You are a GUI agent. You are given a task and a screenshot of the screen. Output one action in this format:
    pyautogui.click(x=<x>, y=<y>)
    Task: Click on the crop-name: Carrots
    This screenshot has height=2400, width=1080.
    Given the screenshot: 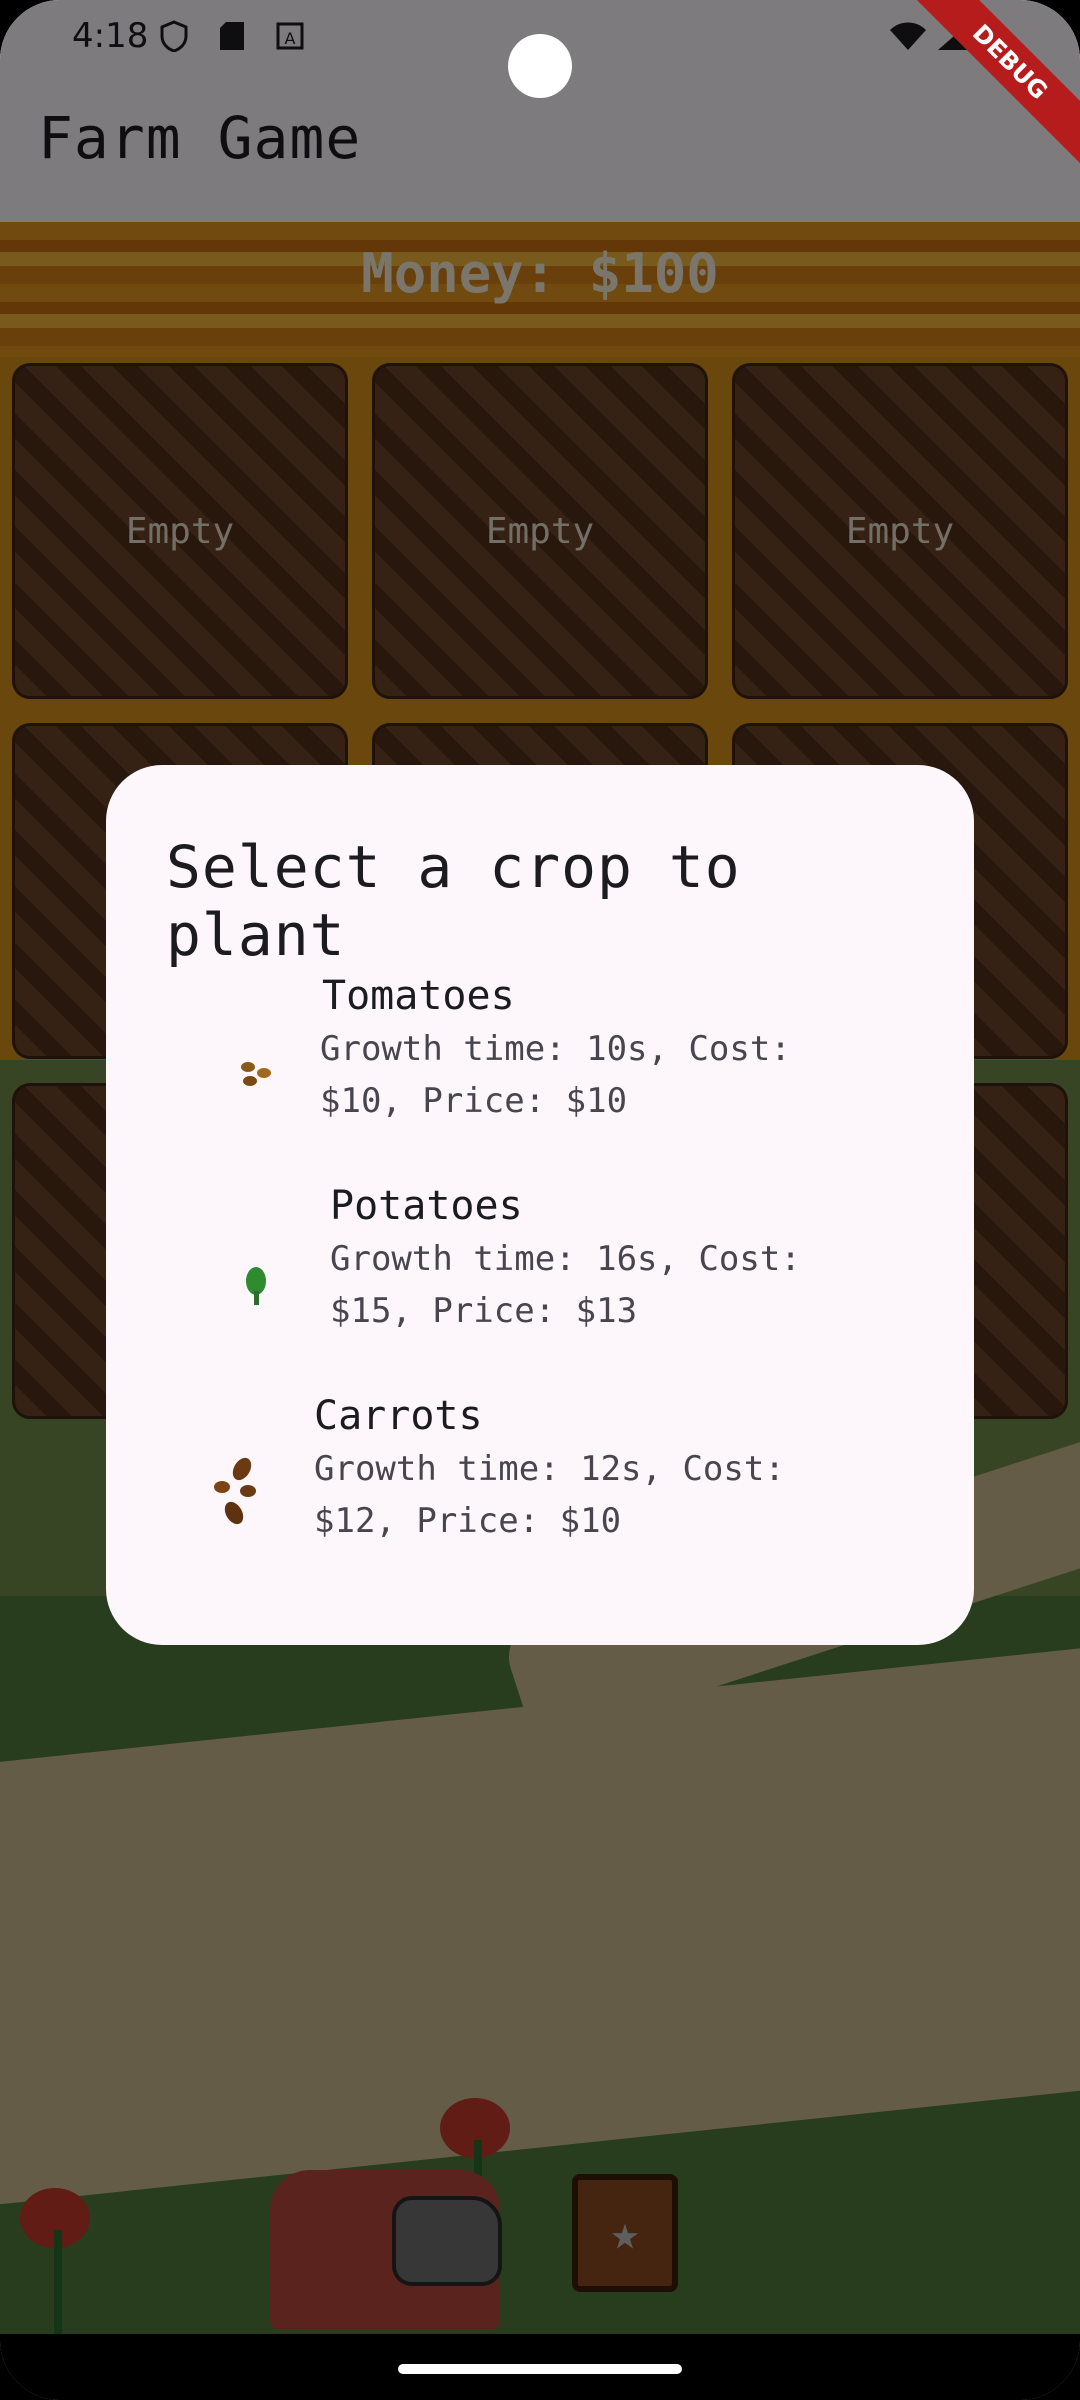 What is the action you would take?
    pyautogui.click(x=398, y=1416)
    